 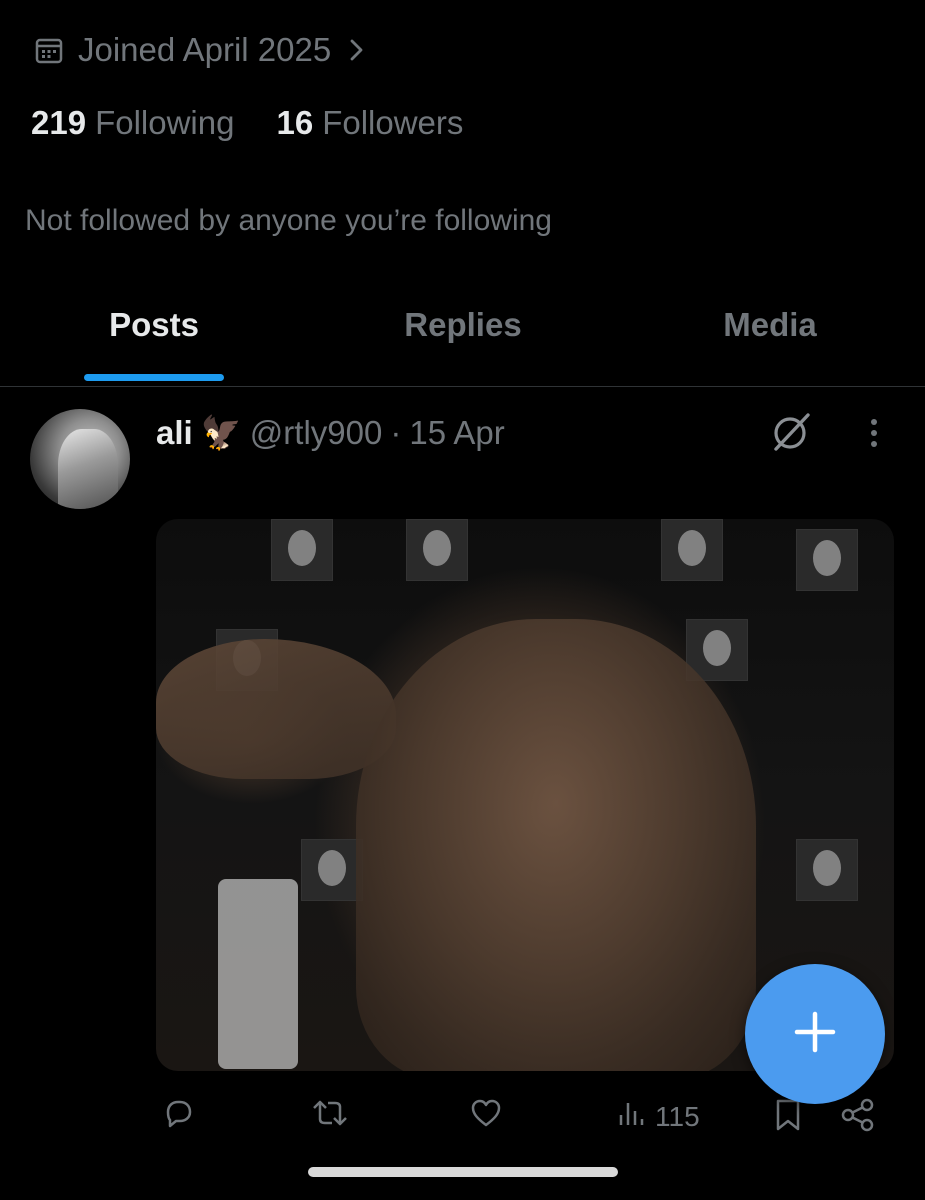 I want to click on tab-posts: Posts, so click(x=154, y=325).